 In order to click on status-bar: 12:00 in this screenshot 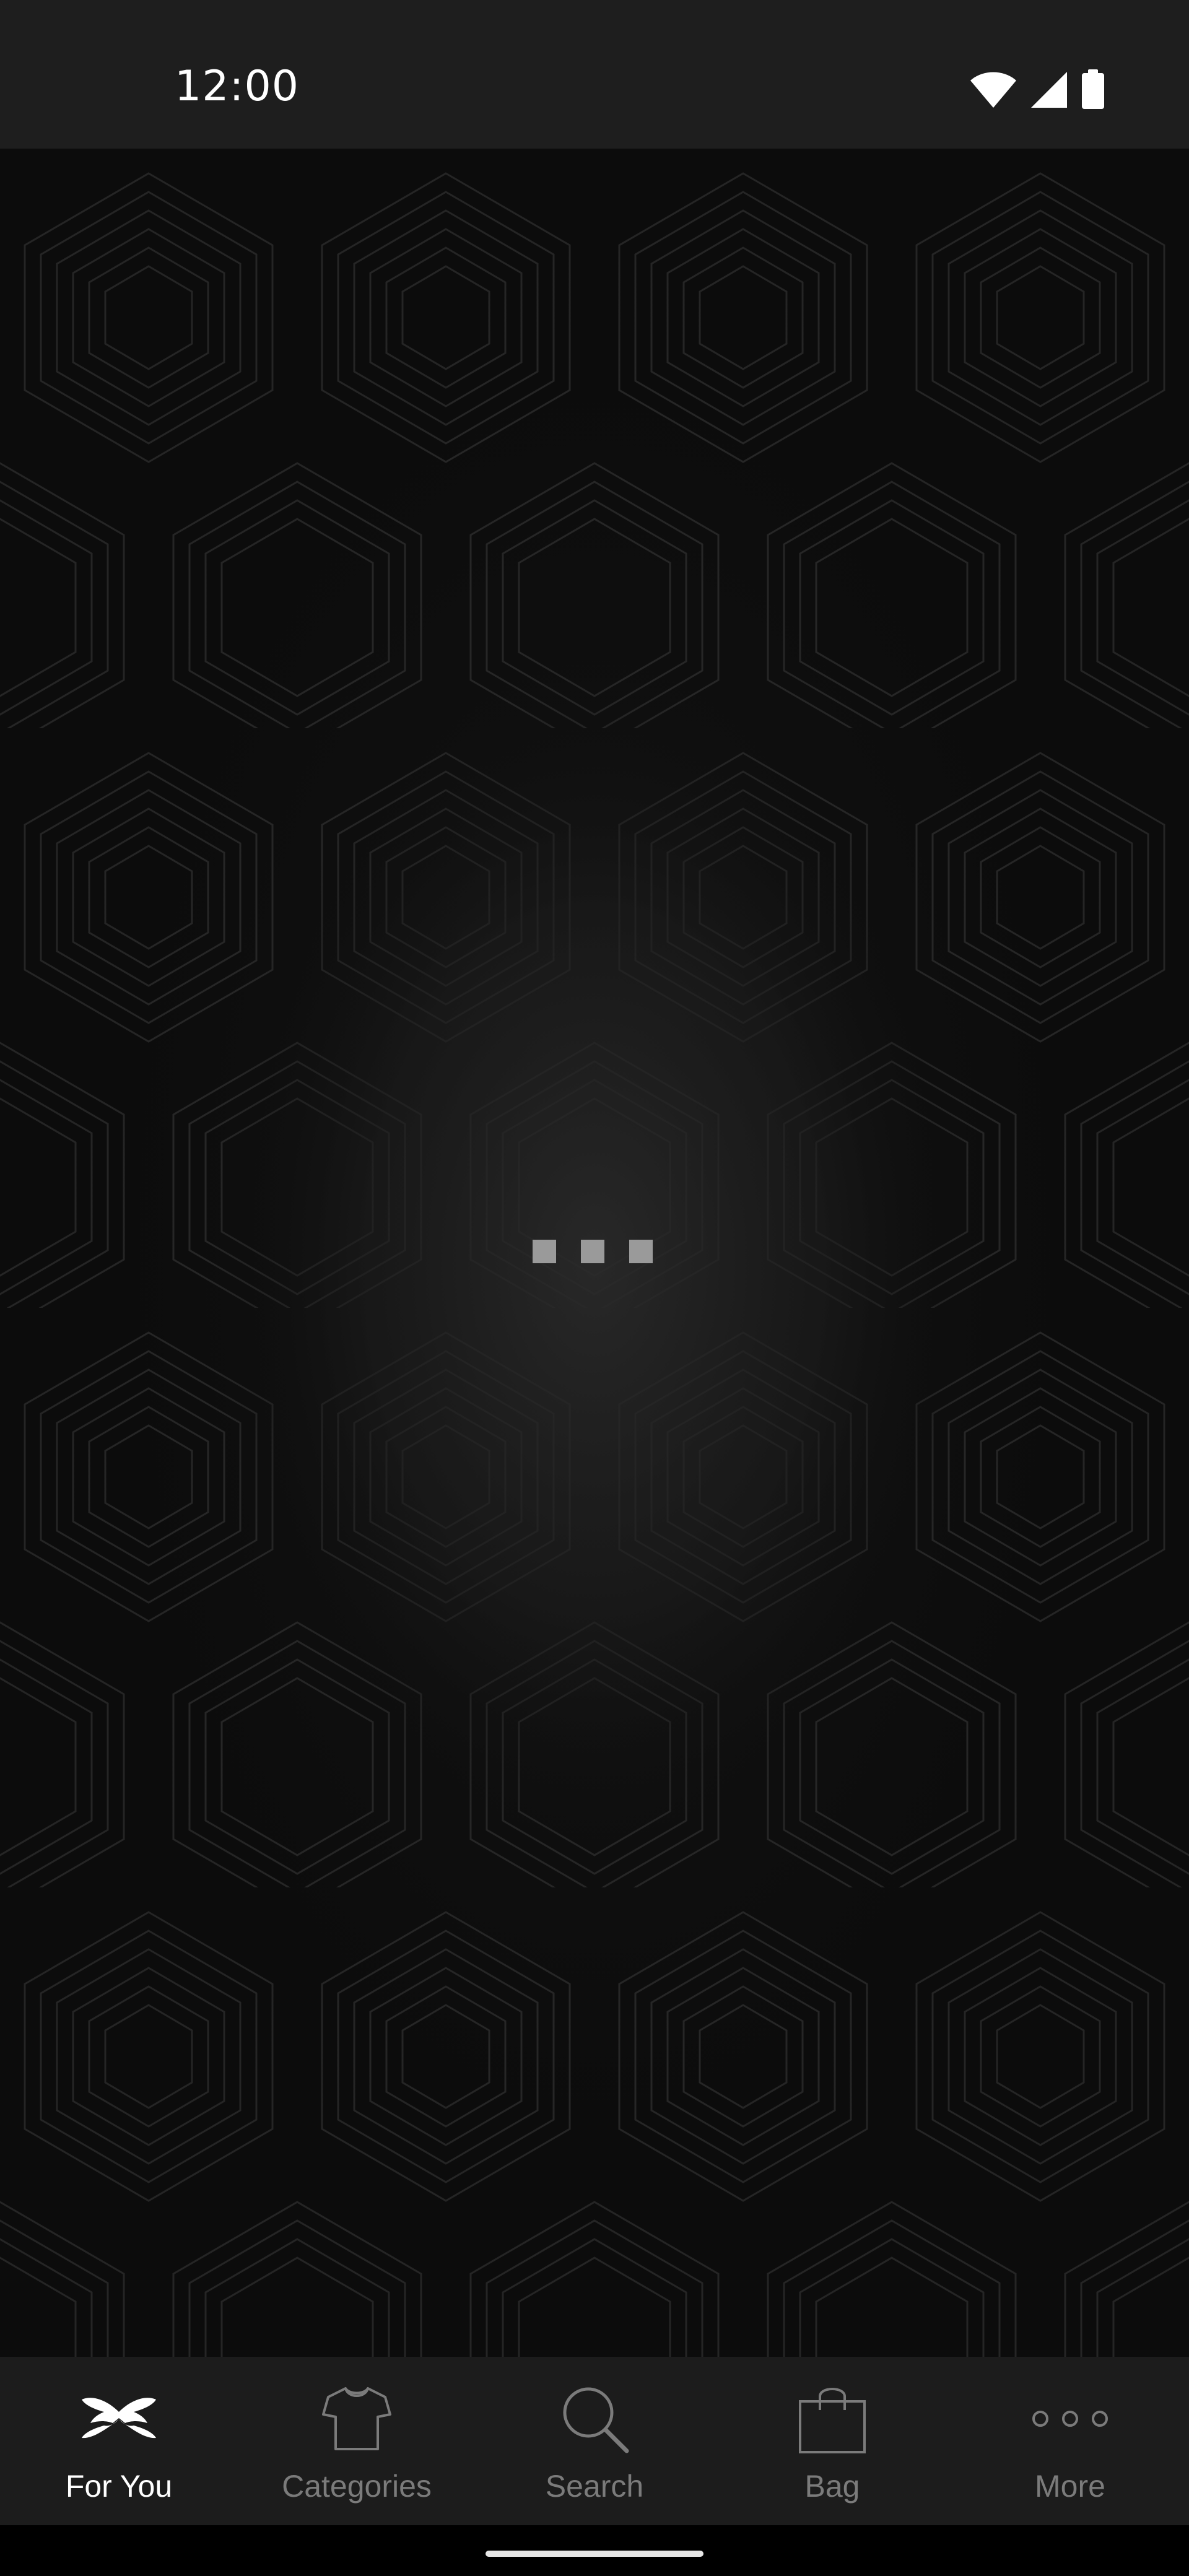, I will do `click(594, 74)`.